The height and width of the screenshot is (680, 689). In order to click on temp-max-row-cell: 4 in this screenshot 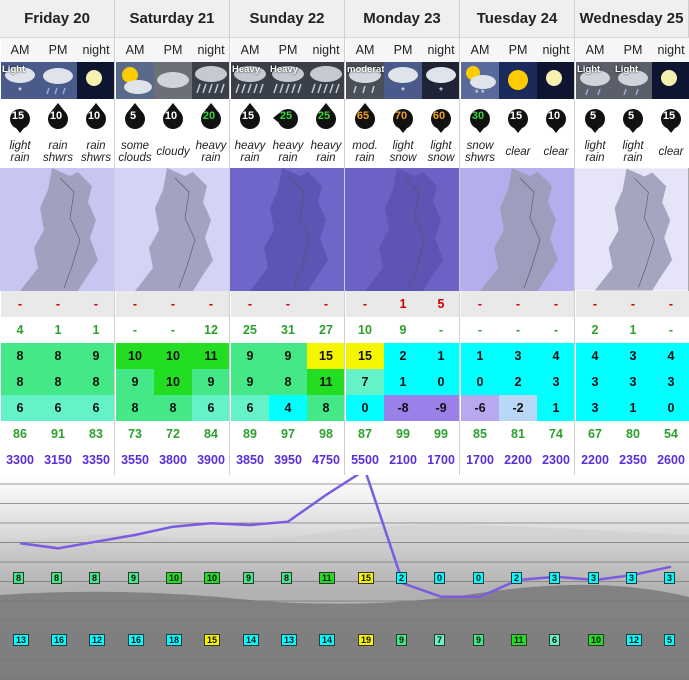, I will do `click(556, 356)`.